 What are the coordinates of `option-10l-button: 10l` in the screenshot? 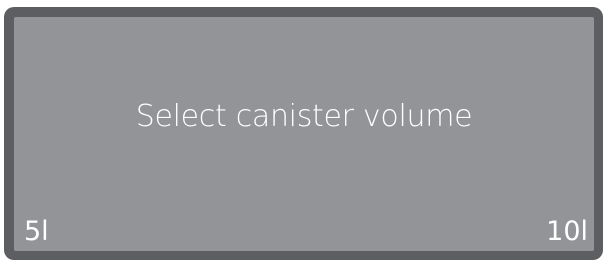 It's located at (567, 231).